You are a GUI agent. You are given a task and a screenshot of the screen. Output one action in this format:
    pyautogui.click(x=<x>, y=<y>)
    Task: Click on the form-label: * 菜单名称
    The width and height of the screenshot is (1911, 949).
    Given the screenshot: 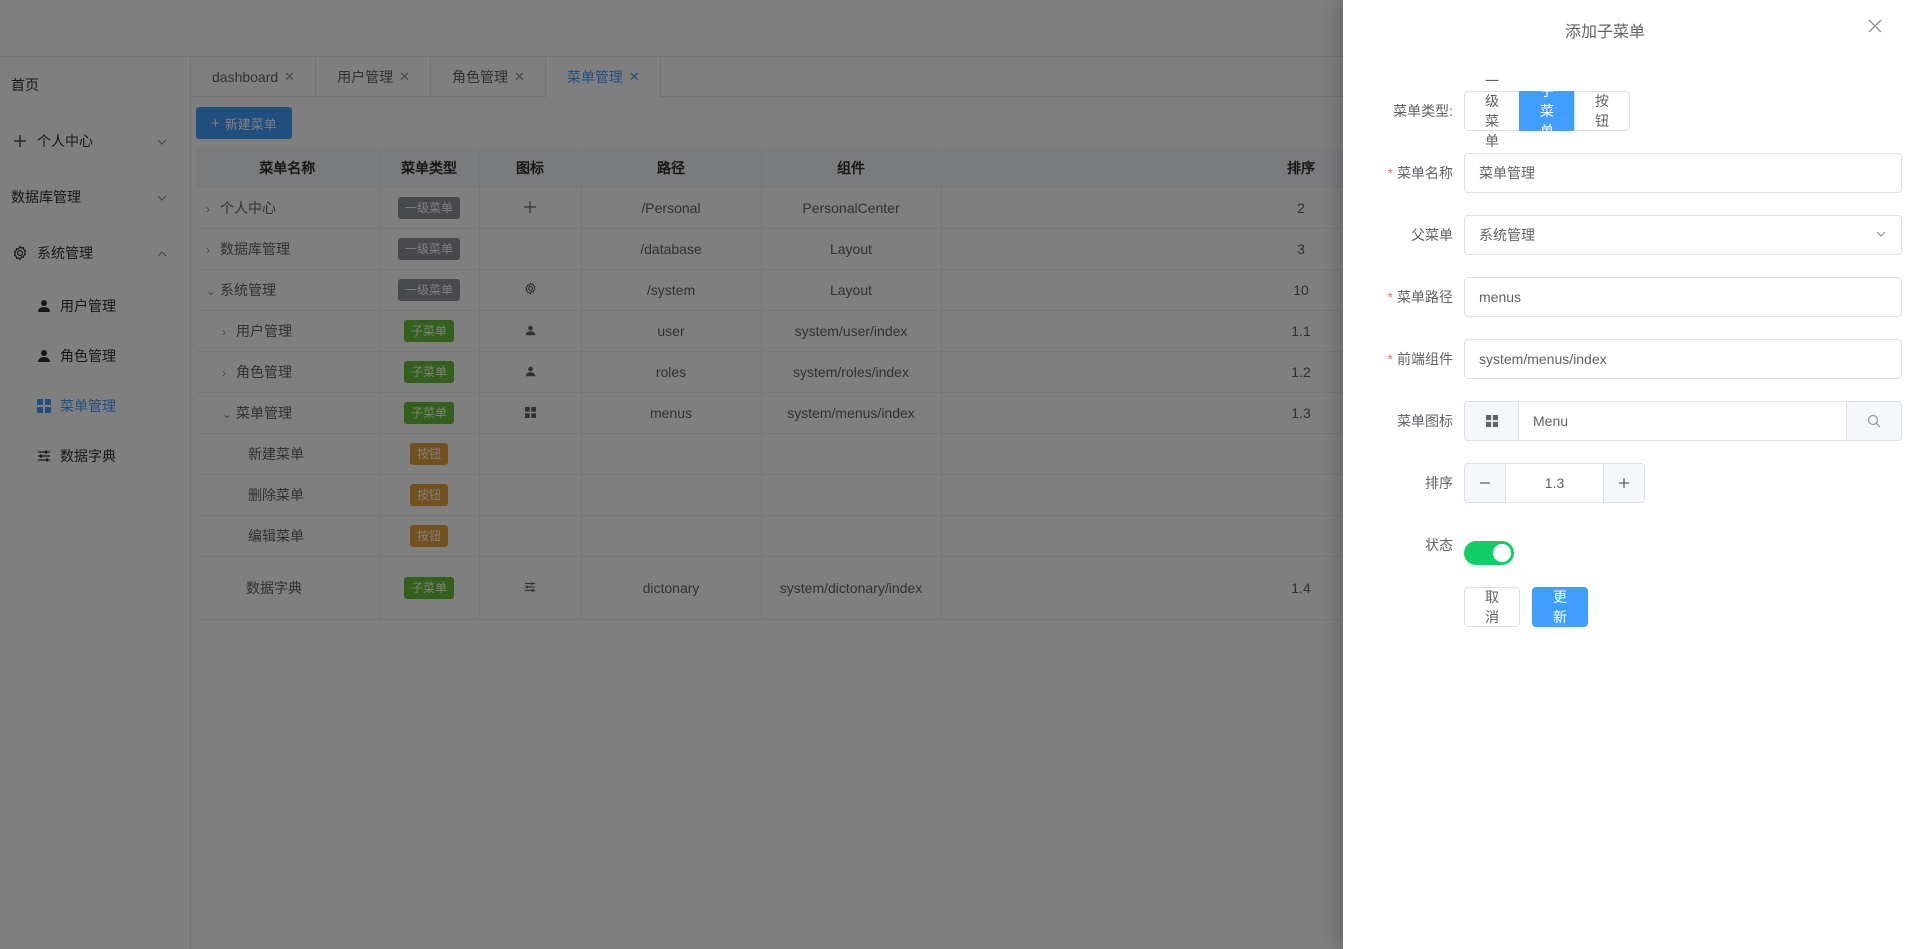 What is the action you would take?
    pyautogui.click(x=1398, y=173)
    